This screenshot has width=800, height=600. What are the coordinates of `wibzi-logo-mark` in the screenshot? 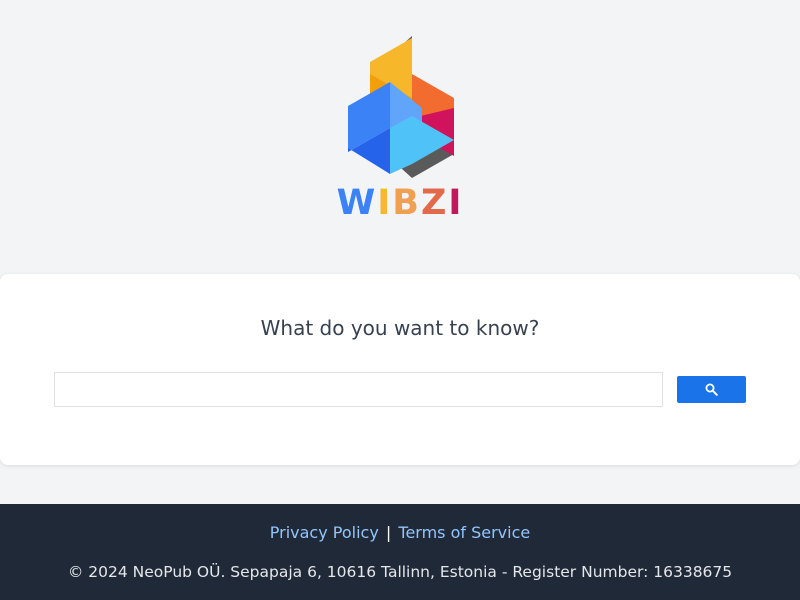 It's located at (401, 107).